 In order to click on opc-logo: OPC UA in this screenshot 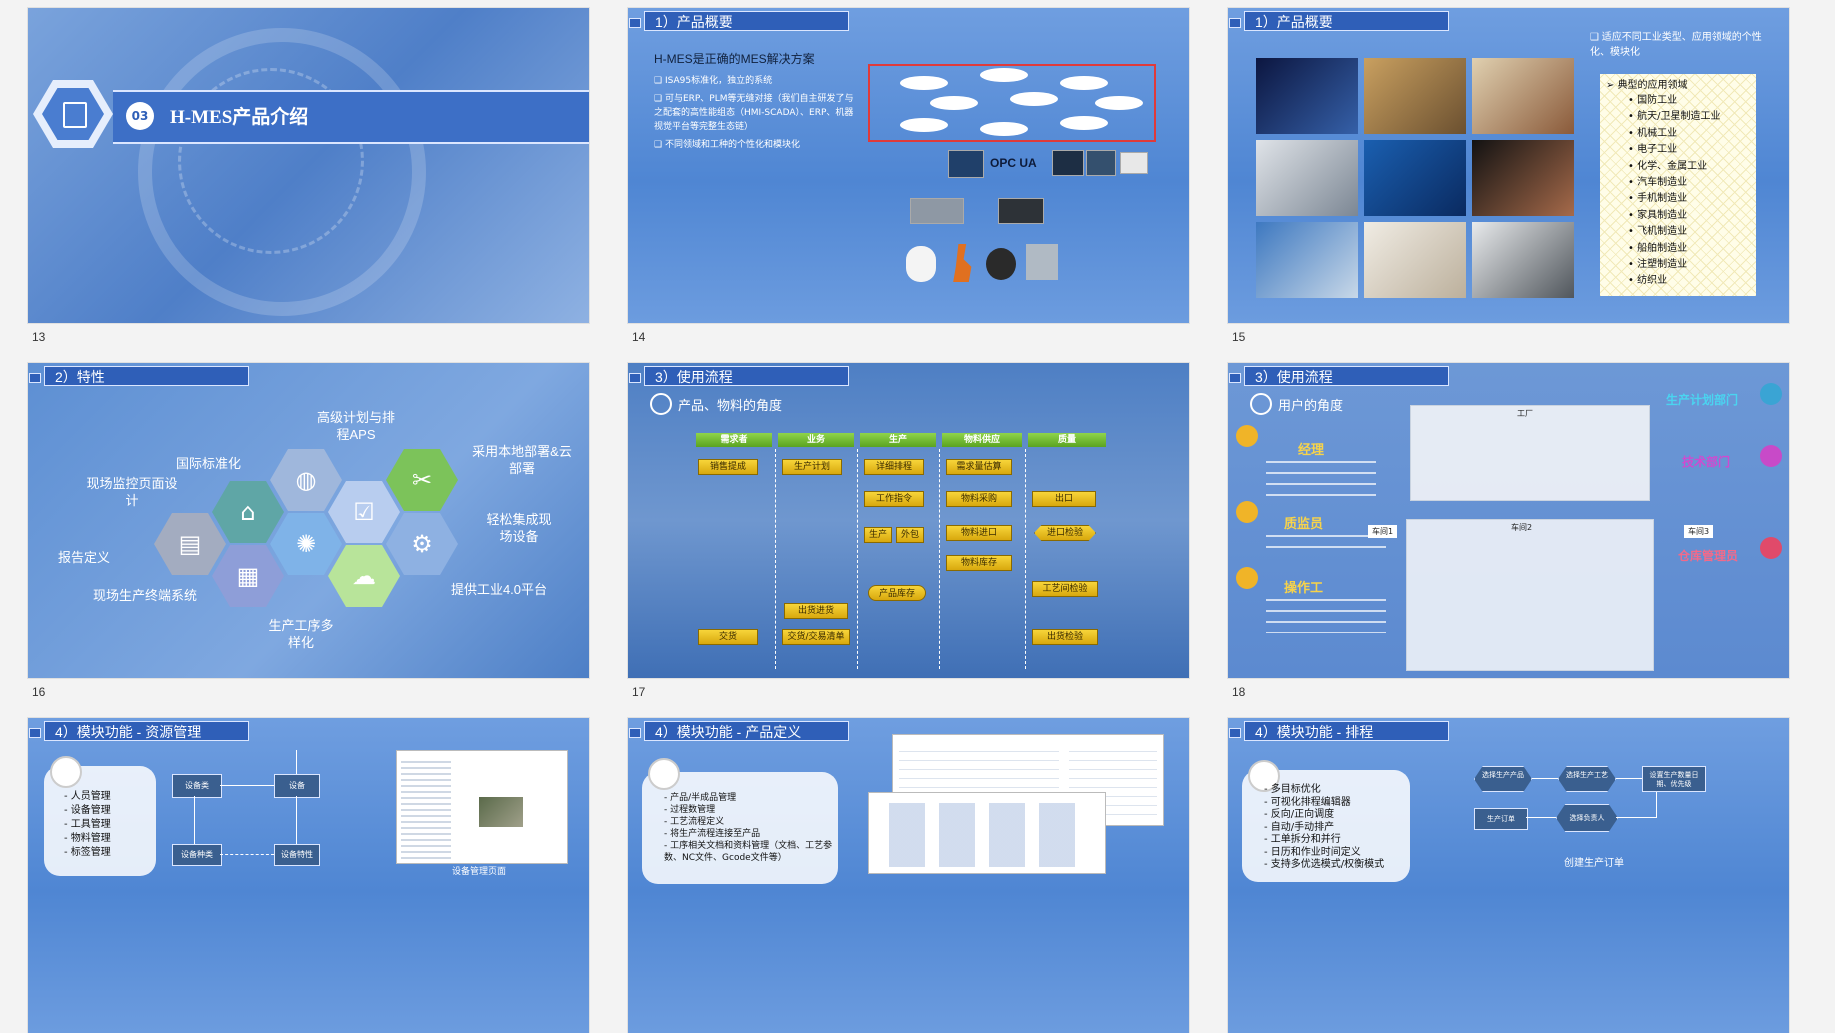, I will do `click(1013, 163)`.